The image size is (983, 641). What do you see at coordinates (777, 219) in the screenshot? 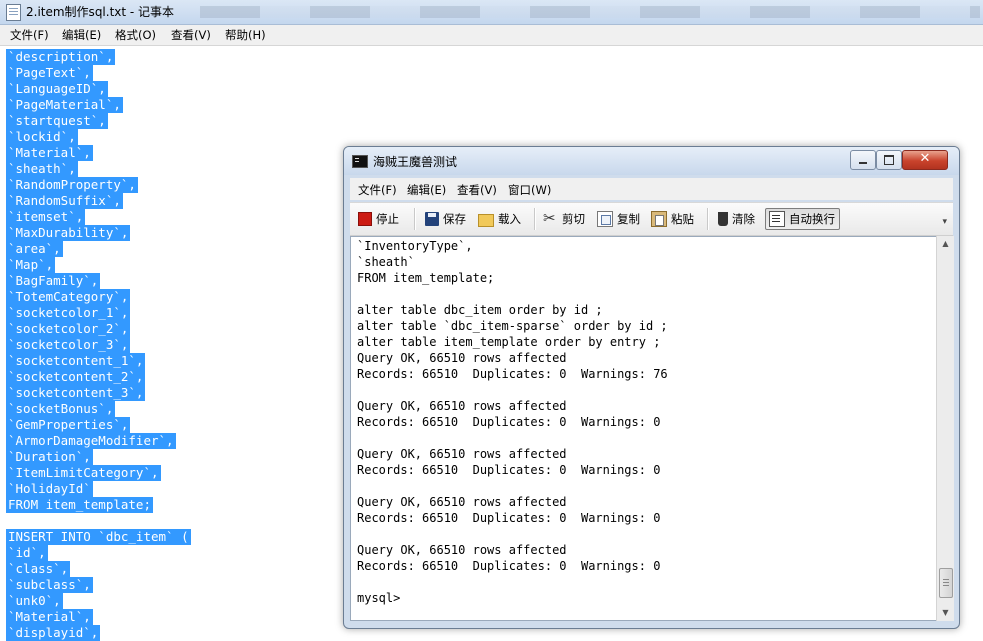
I see `word-wrap-icon` at bounding box center [777, 219].